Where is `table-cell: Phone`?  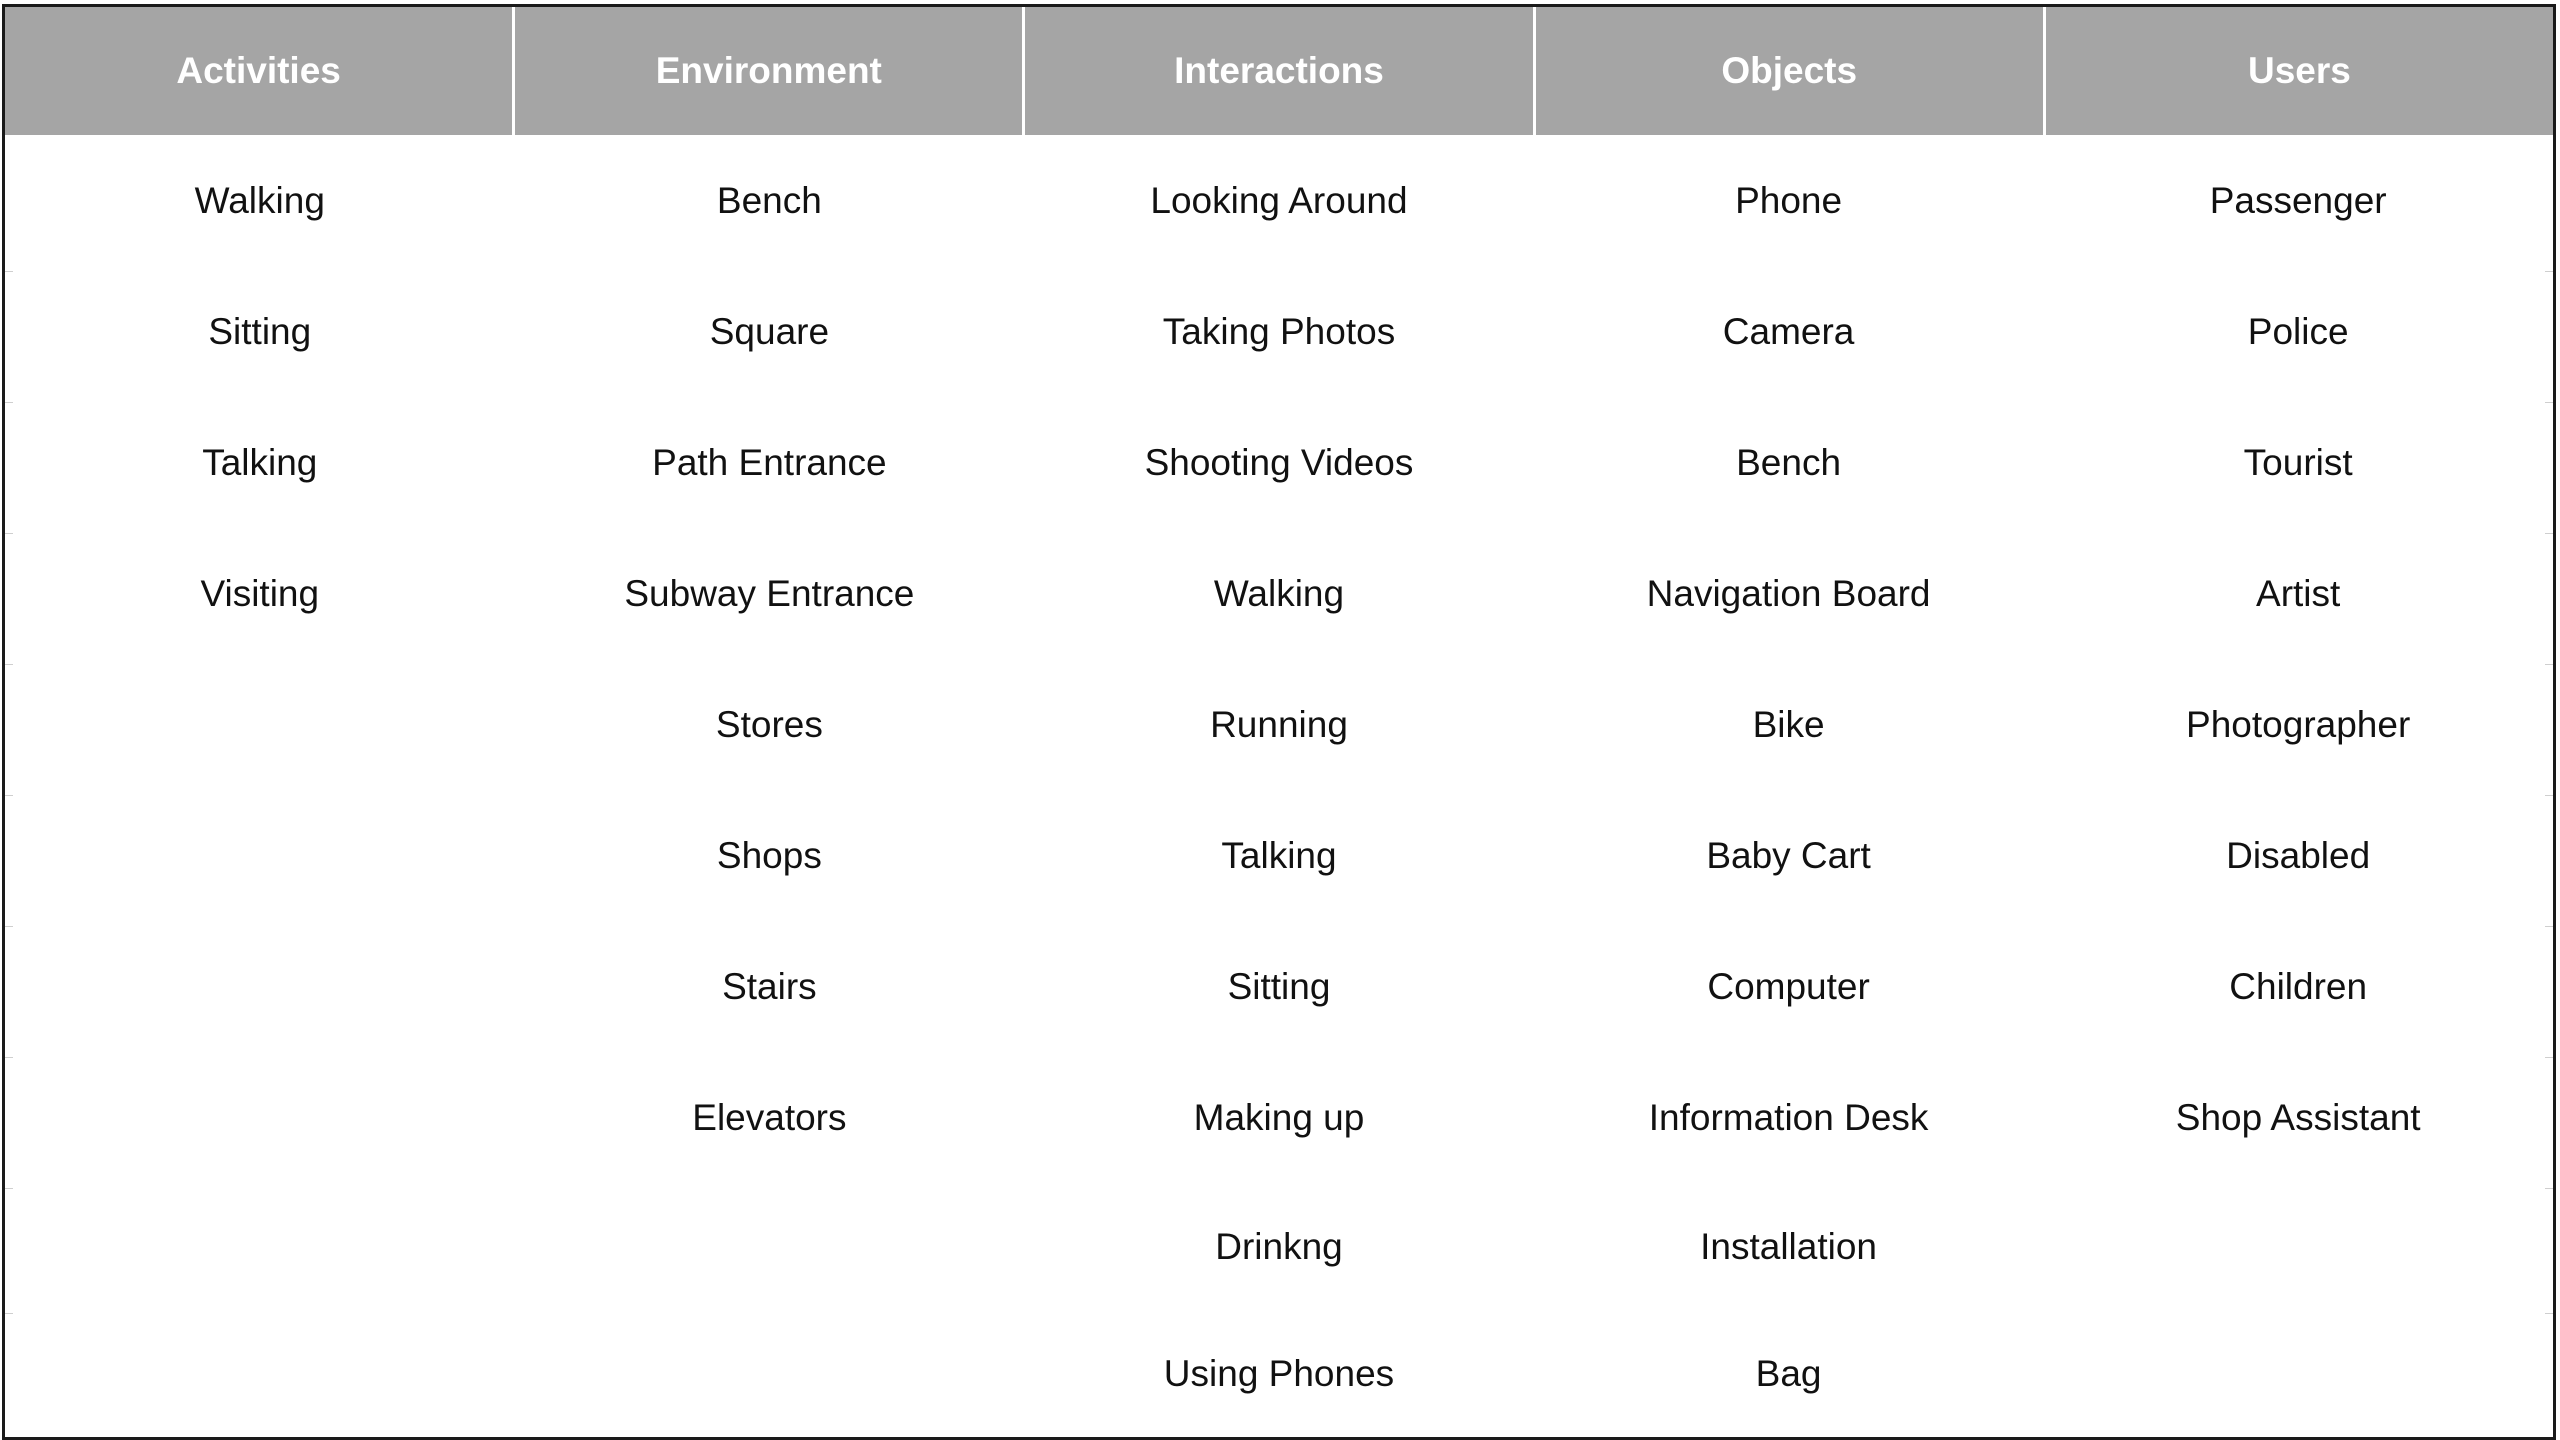 table-cell: Phone is located at coordinates (1789, 200).